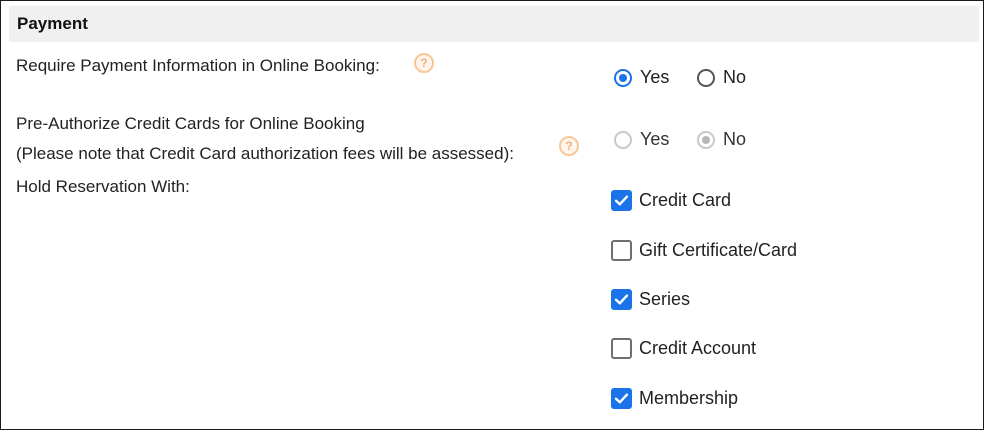 This screenshot has height=430, width=984. I want to click on hold-option-label: Credit Card, so click(685, 200).